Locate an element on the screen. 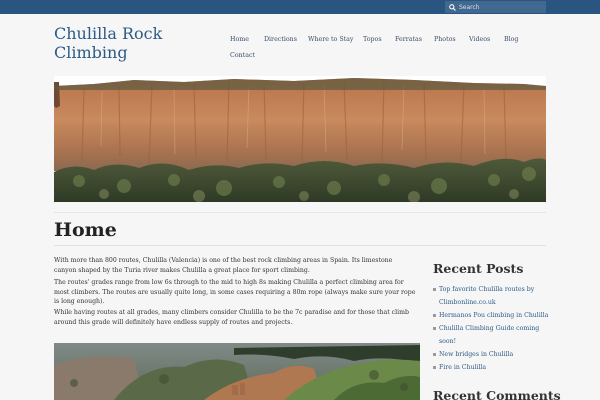 This screenshot has height=400, width=600. page-title: Home is located at coordinates (85, 230).